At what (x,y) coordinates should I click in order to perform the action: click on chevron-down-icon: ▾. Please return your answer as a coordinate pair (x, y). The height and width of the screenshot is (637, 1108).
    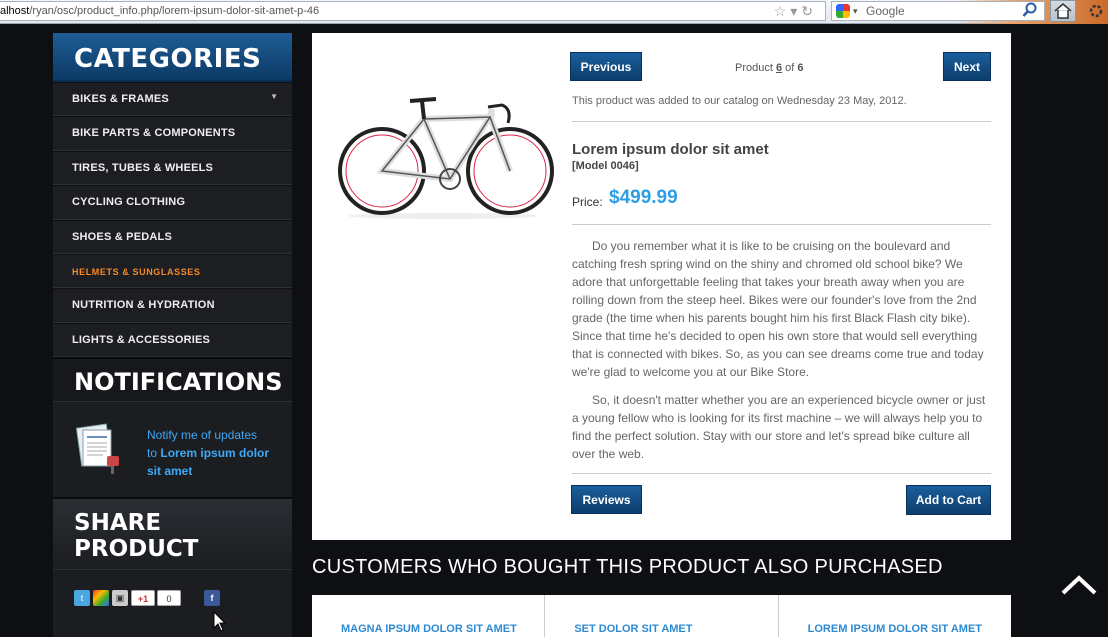
    Looking at the image, I should click on (855, 11).